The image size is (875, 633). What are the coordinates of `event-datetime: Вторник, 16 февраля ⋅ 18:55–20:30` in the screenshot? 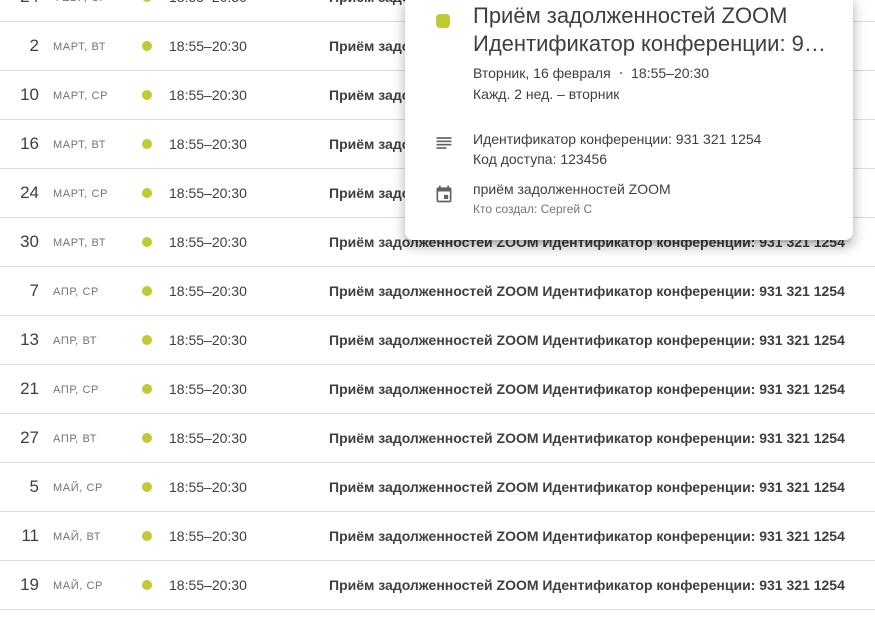 It's located at (591, 73).